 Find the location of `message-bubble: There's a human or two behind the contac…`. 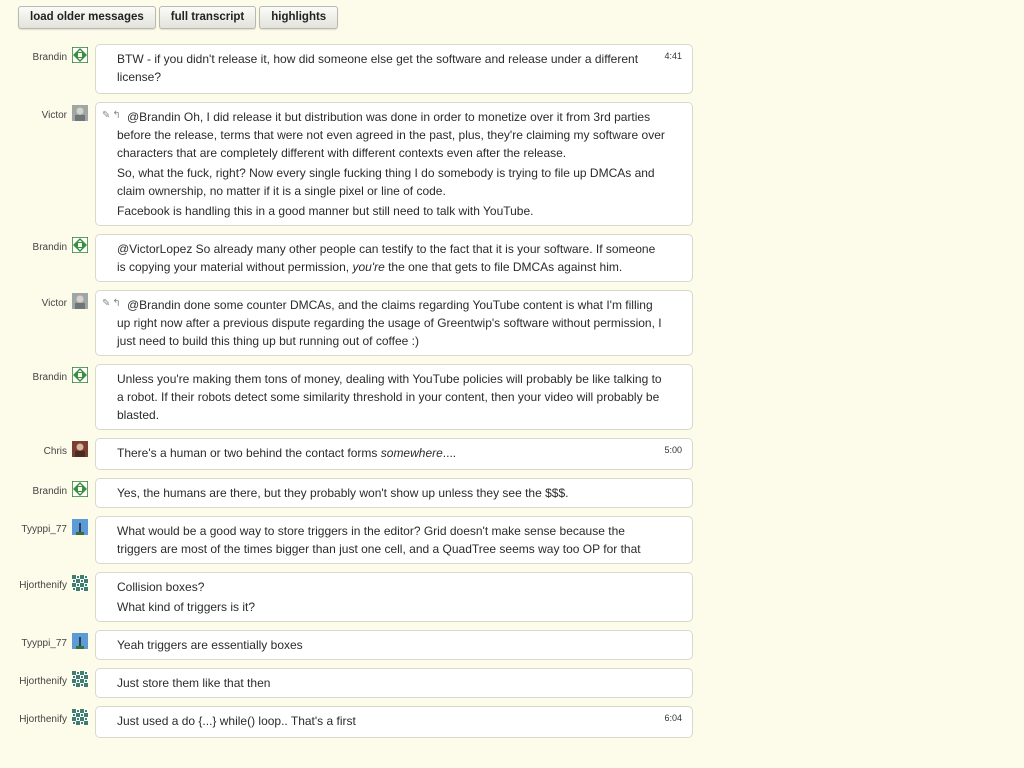

message-bubble: There's a human or two behind the contac… is located at coordinates (394, 454).